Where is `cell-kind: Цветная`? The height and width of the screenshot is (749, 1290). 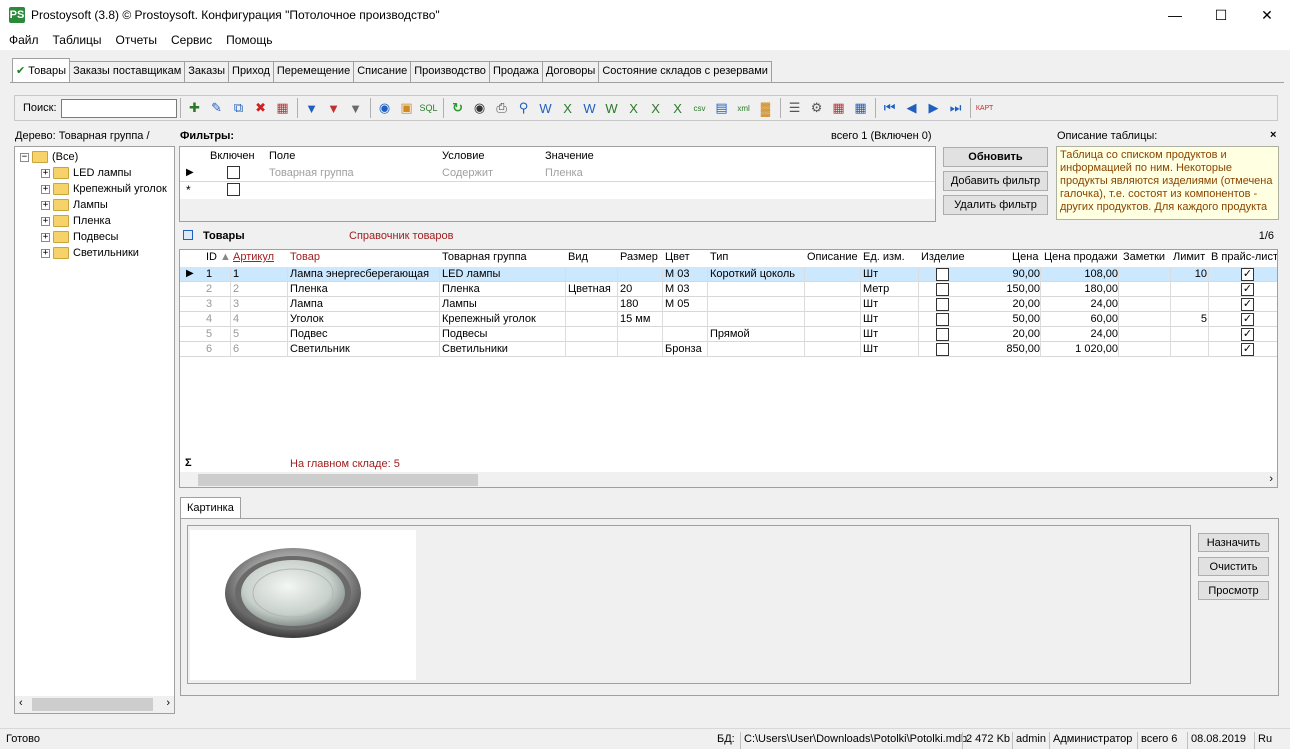
cell-kind: Цветная is located at coordinates (589, 289).